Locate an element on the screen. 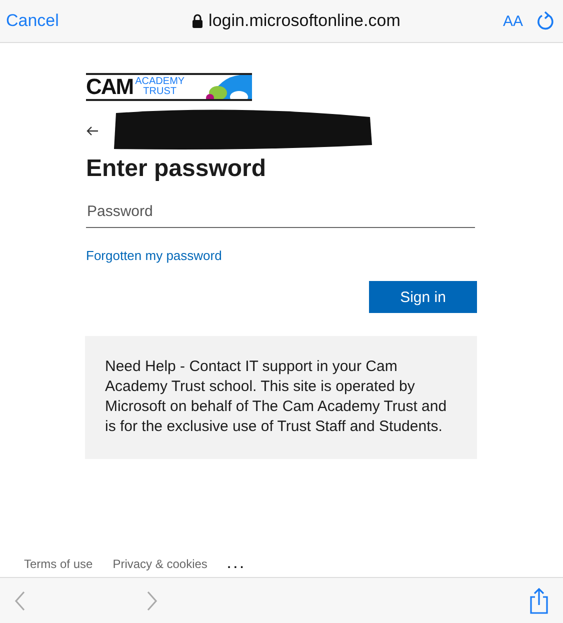  footer-link: Privacy & cookies is located at coordinates (160, 564).